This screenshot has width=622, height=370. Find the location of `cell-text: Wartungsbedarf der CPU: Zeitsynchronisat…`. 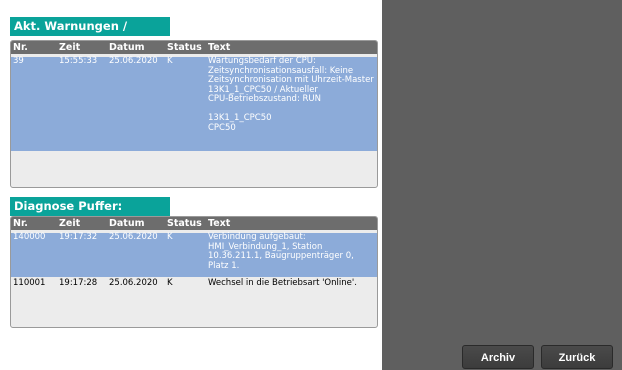

cell-text: Wartungsbedarf der CPU: Zeitsynchronisat… is located at coordinates (291, 94).